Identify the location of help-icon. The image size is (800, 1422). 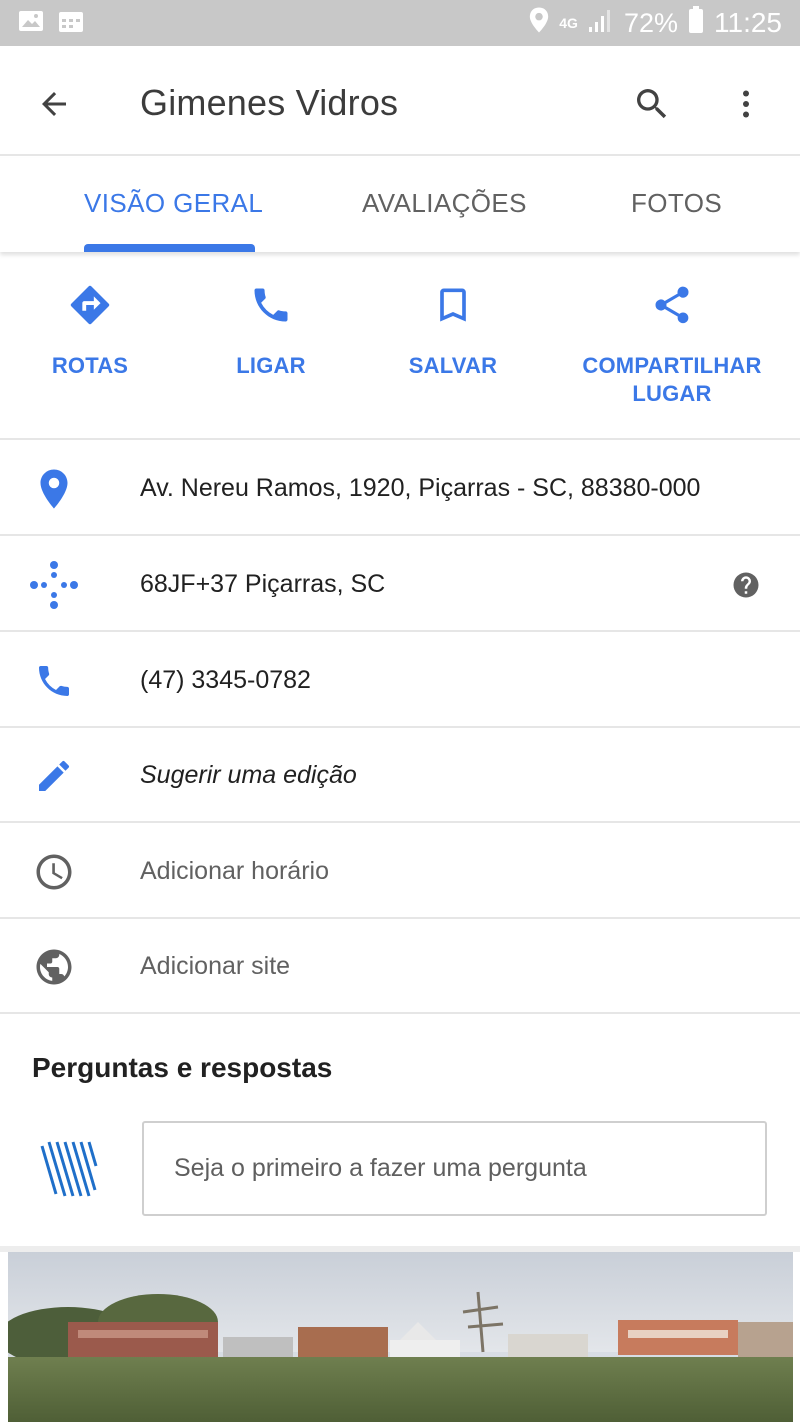
(746, 585).